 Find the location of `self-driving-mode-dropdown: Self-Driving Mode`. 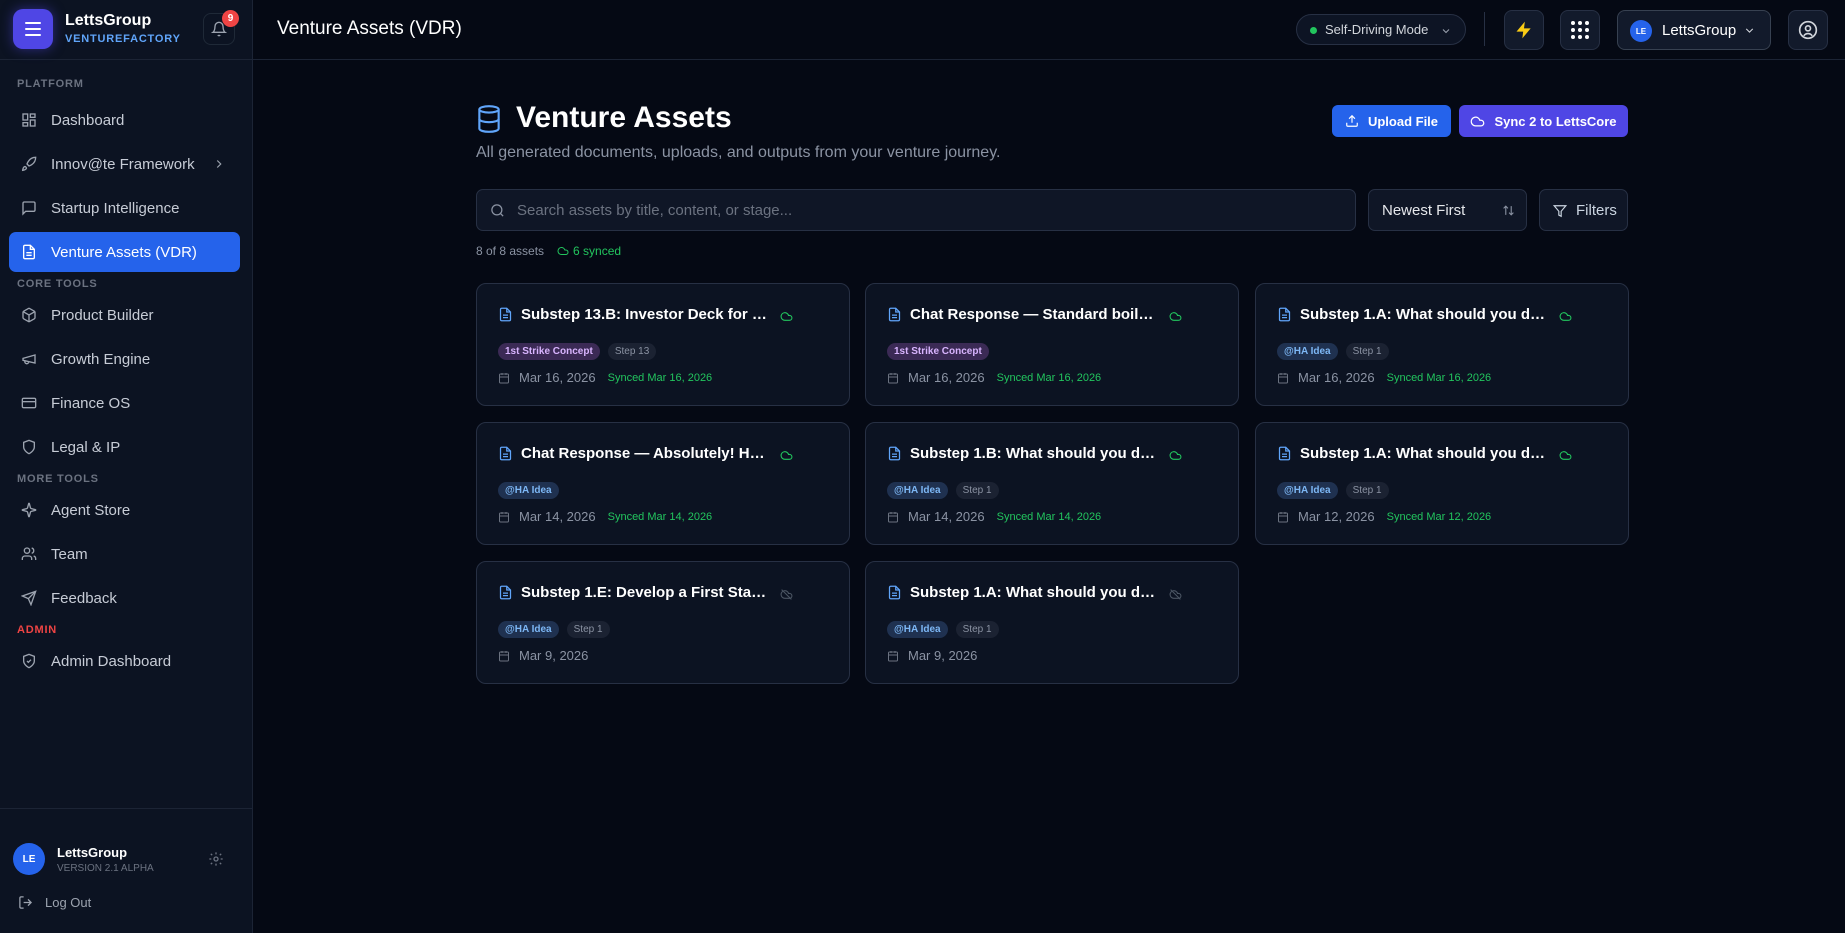

self-driving-mode-dropdown: Self-Driving Mode is located at coordinates (1381, 29).